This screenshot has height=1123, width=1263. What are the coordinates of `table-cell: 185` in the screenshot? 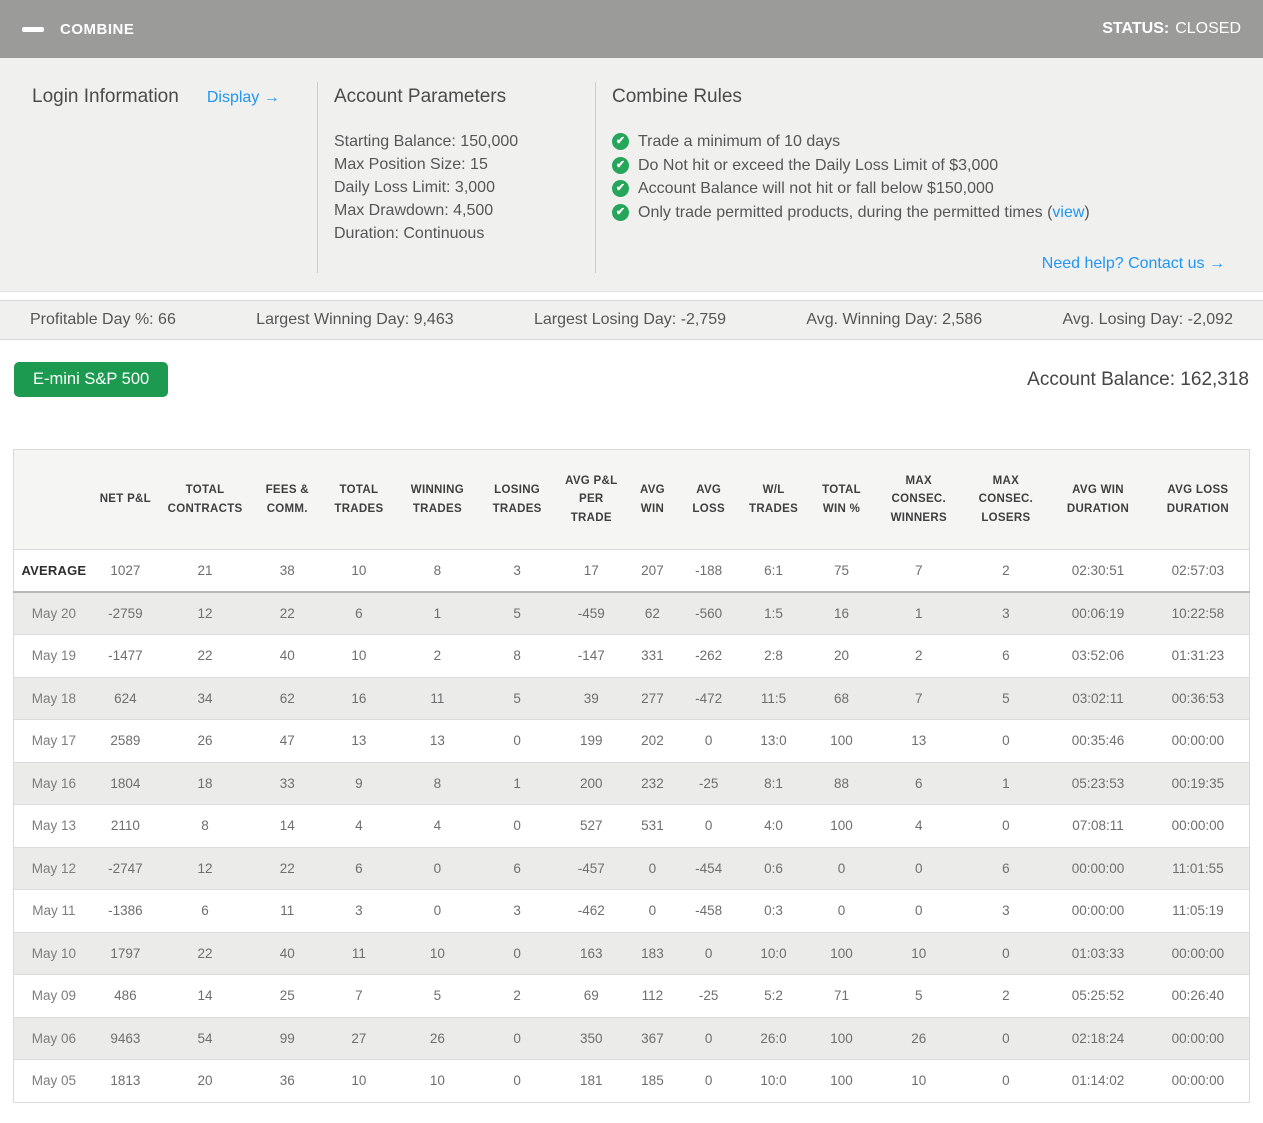 It's located at (652, 1081).